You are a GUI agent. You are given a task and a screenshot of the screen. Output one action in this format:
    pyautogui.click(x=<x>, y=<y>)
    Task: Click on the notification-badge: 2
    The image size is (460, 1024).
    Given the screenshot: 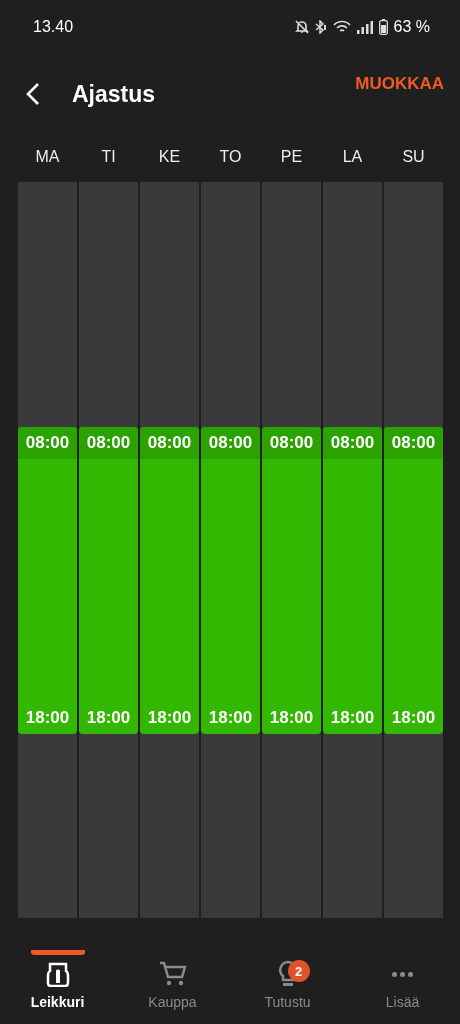 What is the action you would take?
    pyautogui.click(x=298, y=971)
    